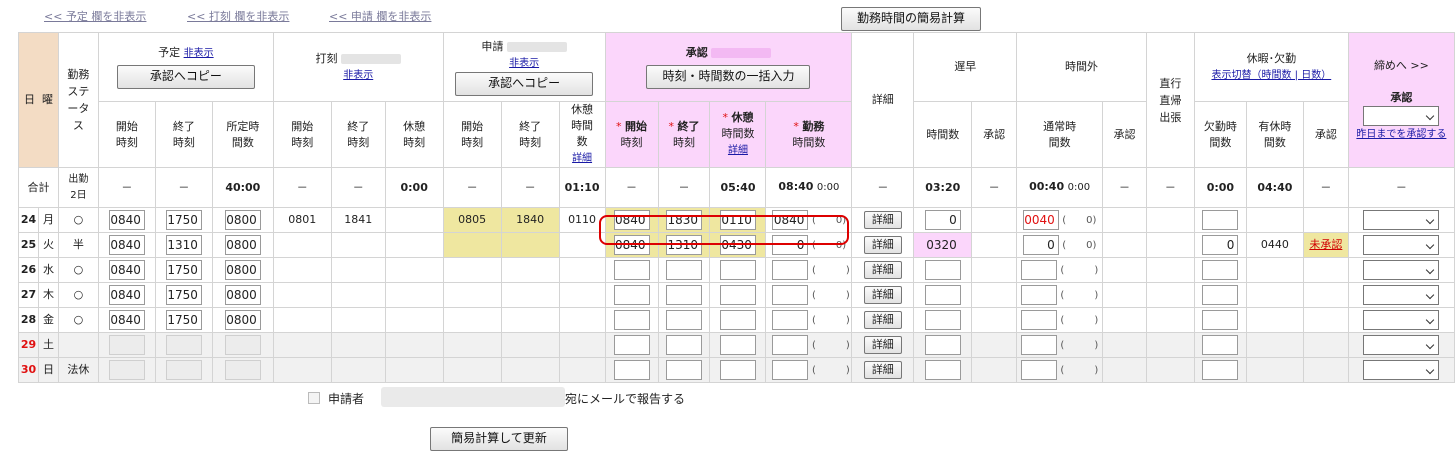 The height and width of the screenshot is (466, 1455). I want to click on appr-break-input: 0430, so click(737, 245).